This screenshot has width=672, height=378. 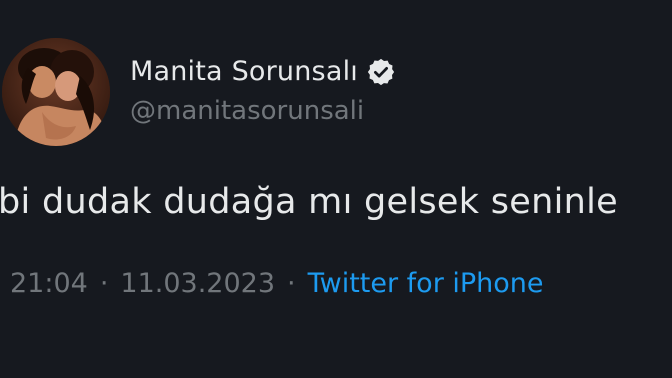 What do you see at coordinates (426, 283) in the screenshot?
I see `tweet-source-link: Twitter for iPhone` at bounding box center [426, 283].